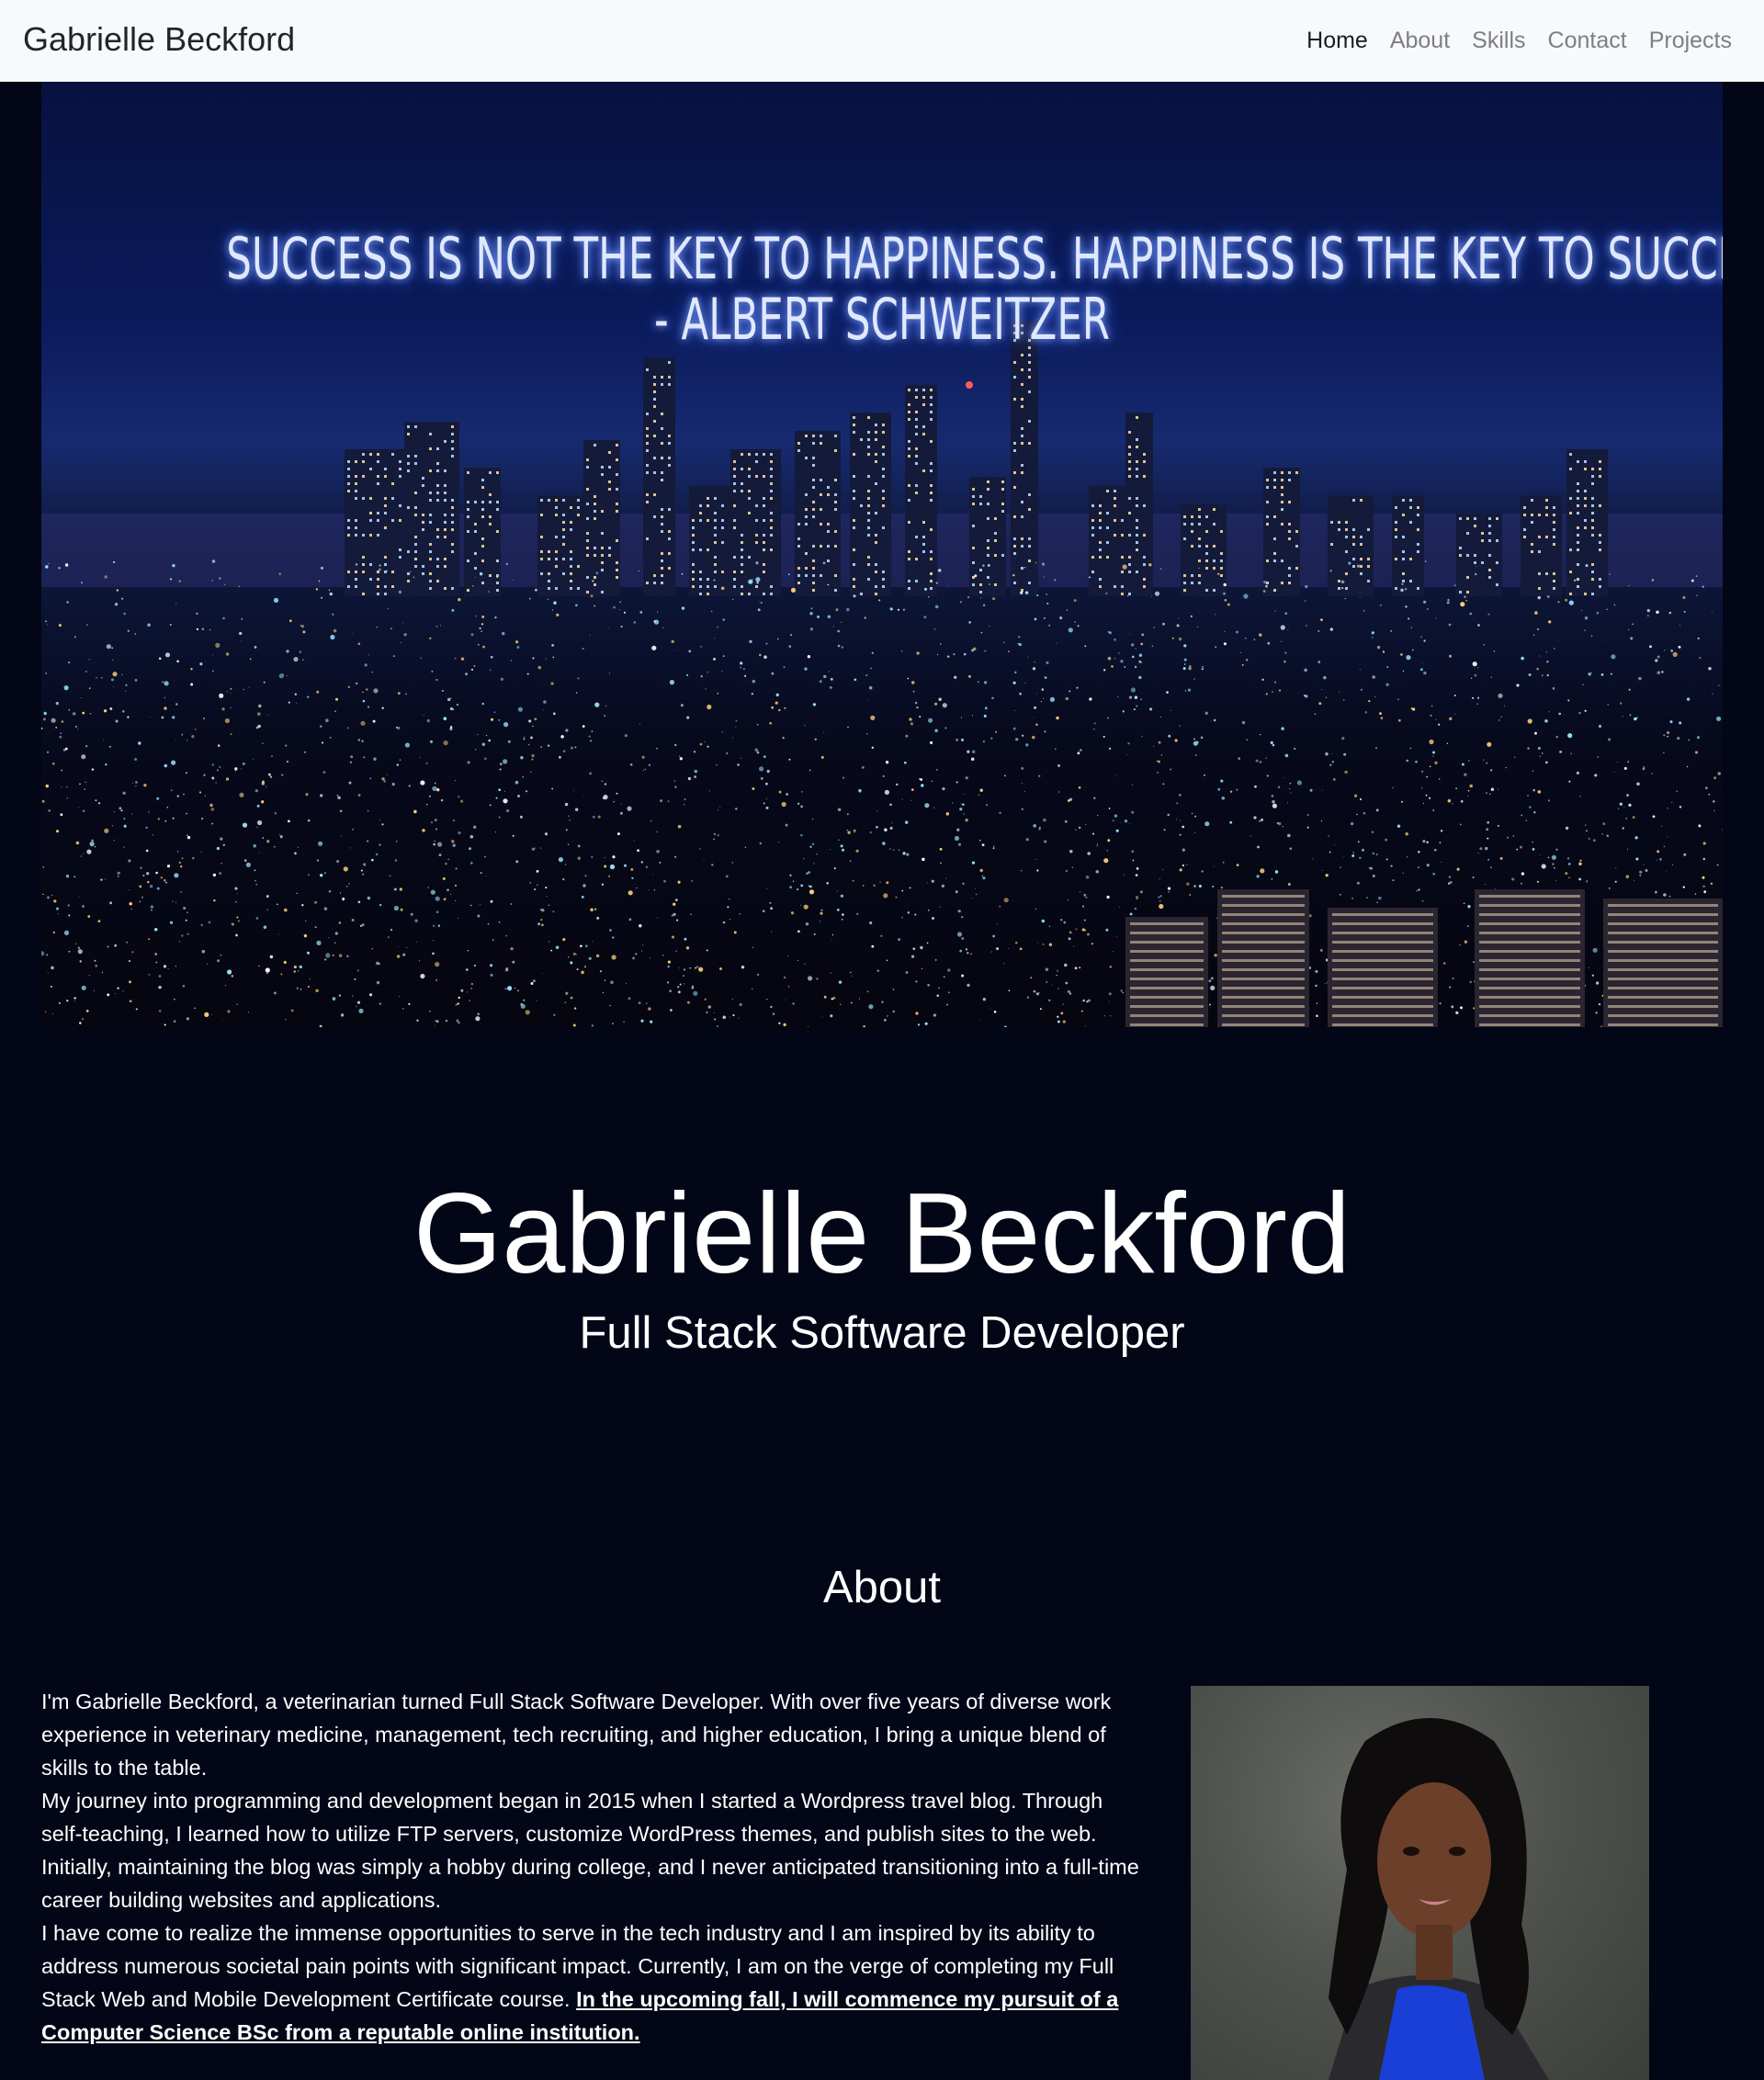  I want to click on portrait-figure-graphic, so click(1439, 1899).